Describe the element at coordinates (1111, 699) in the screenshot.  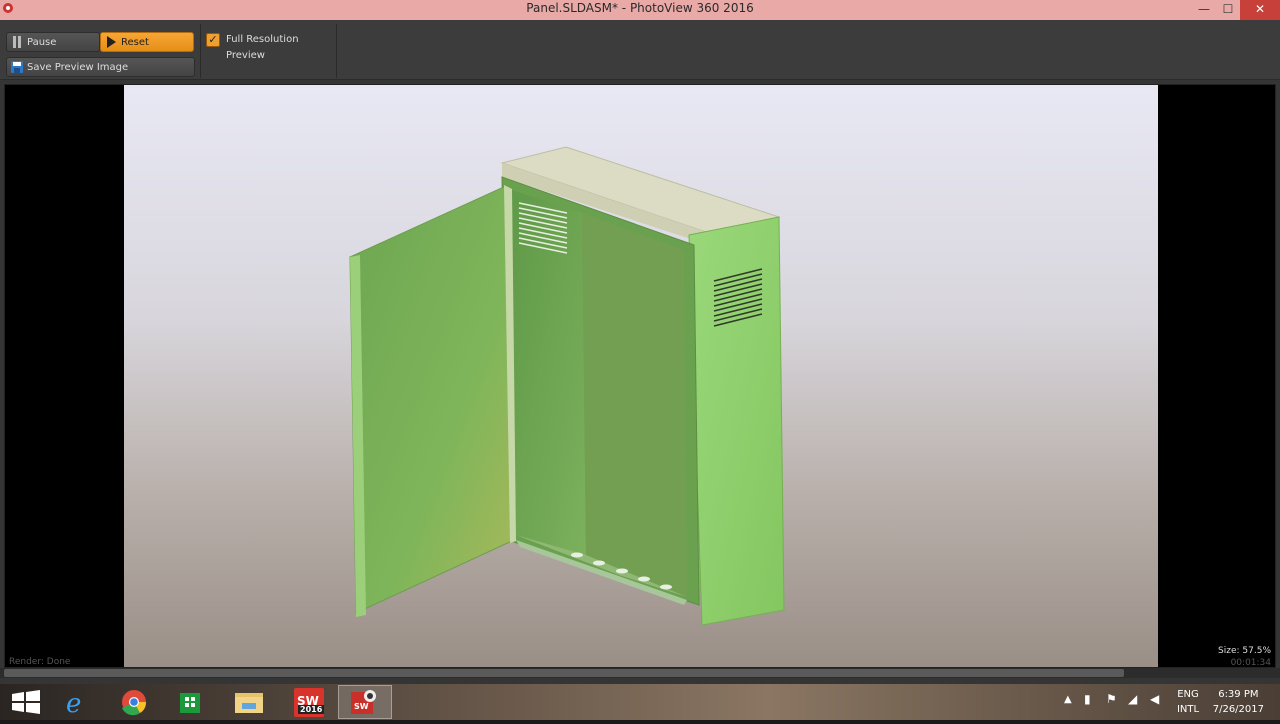
I see `action-center-flag-icon: ⚑` at that location.